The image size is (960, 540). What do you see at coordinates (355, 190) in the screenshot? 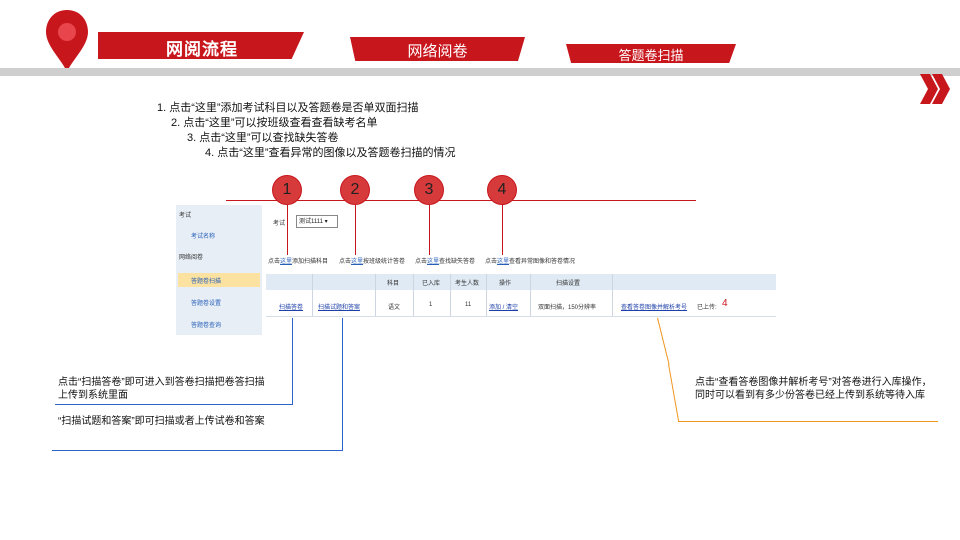
I see `callout-circle-2: 2` at bounding box center [355, 190].